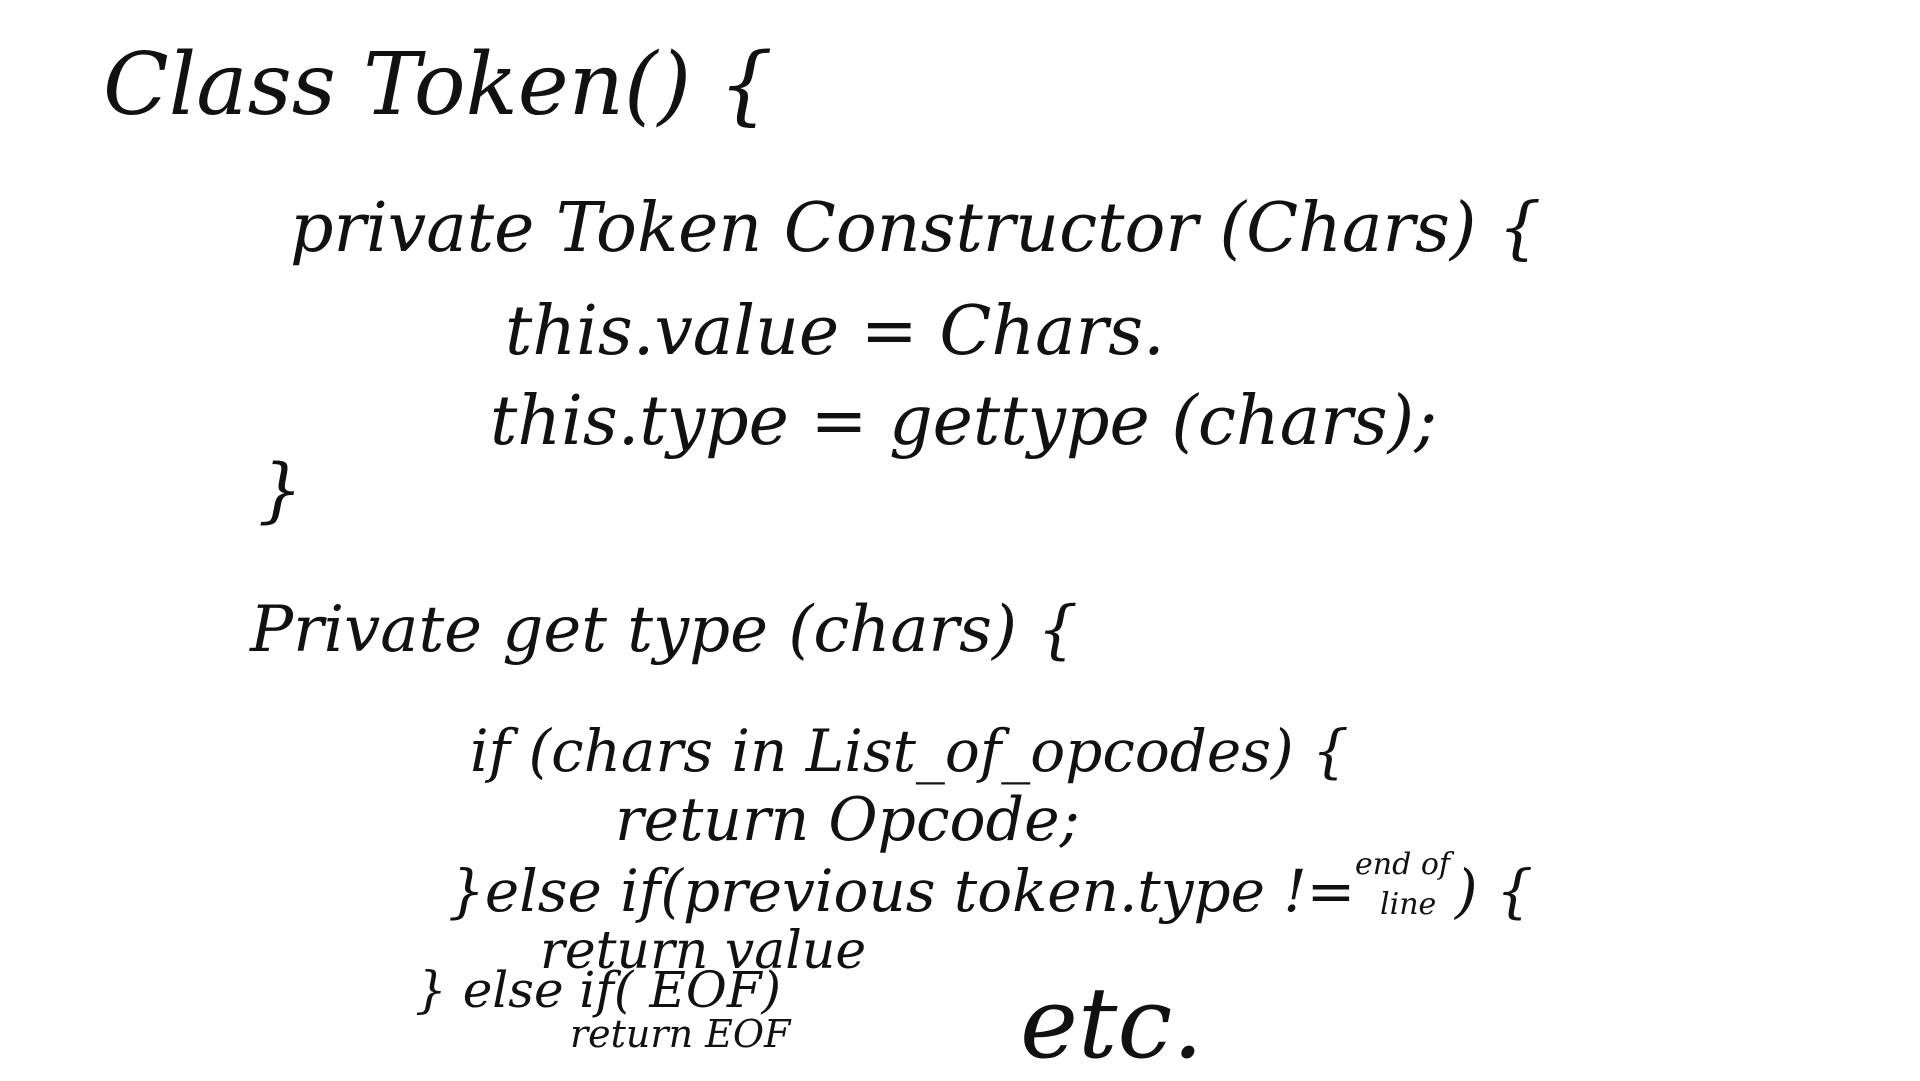  What do you see at coordinates (1408, 904) in the screenshot?
I see `line-annotation: line` at bounding box center [1408, 904].